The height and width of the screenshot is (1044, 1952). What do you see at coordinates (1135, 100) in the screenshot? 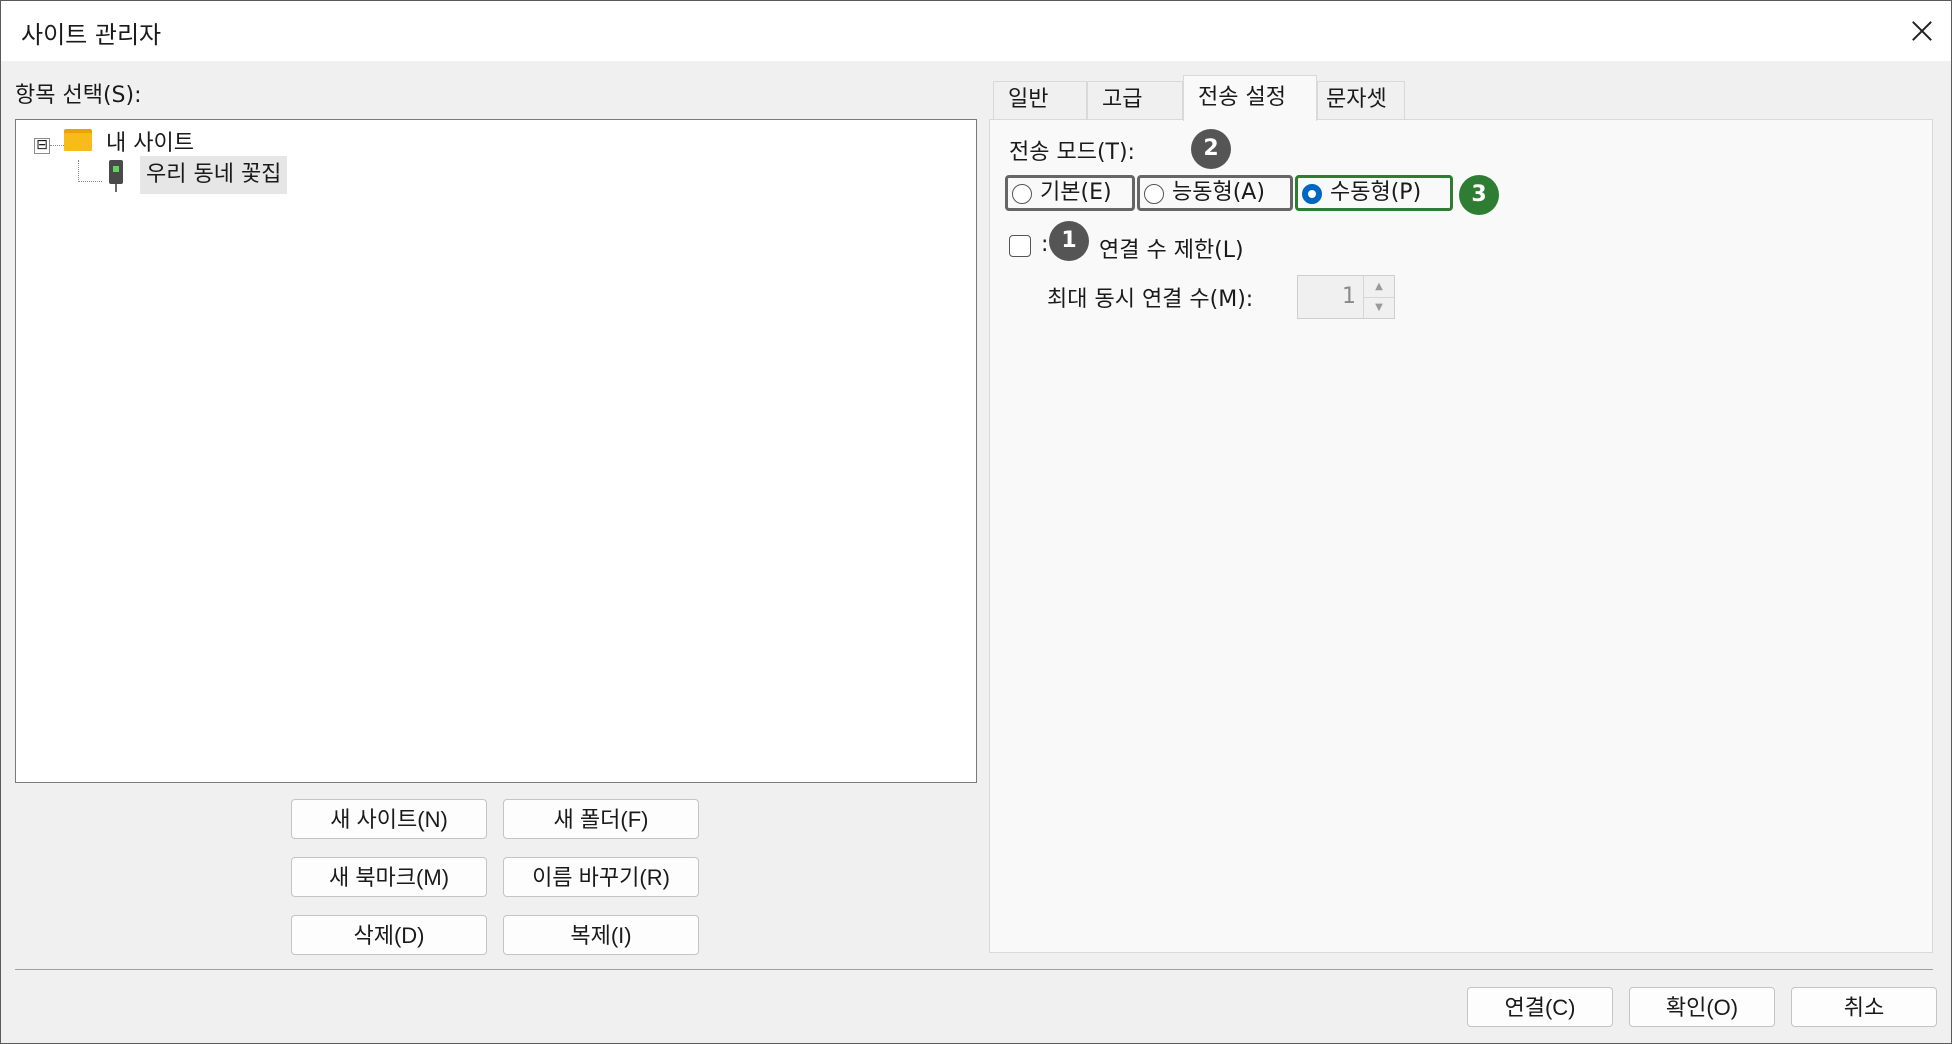
I see `tab-advanced: 고급` at bounding box center [1135, 100].